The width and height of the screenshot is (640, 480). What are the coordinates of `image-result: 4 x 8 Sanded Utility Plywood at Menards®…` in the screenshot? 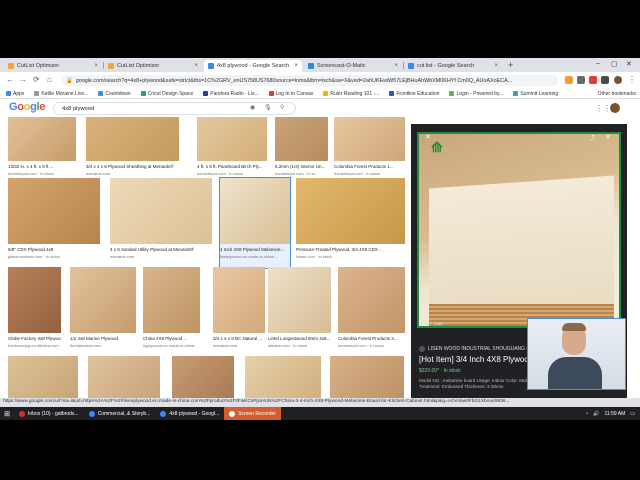 It's located at (161, 223).